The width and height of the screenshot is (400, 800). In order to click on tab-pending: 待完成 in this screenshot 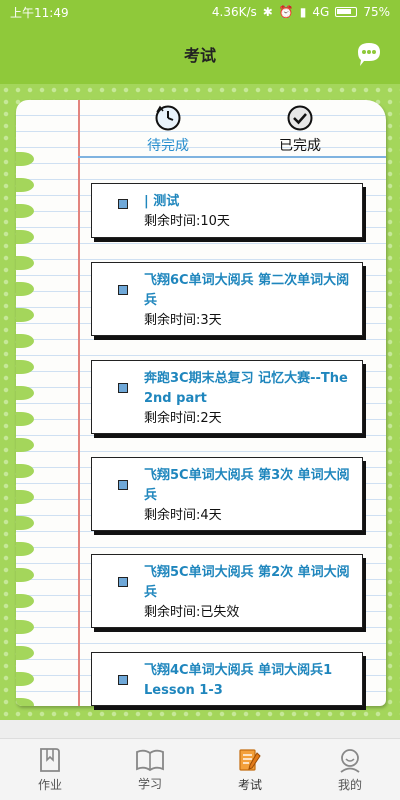, I will do `click(168, 129)`.